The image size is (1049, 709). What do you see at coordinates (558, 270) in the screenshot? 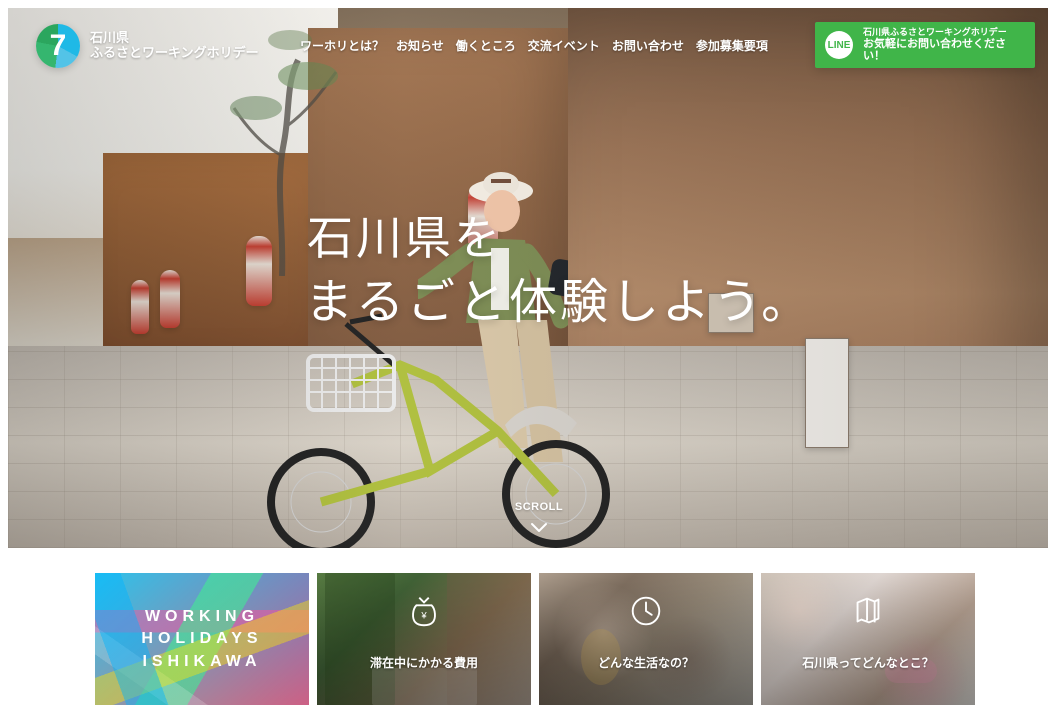
I see `hero-headline: 石川県を まるごと体験しよう。` at bounding box center [558, 270].